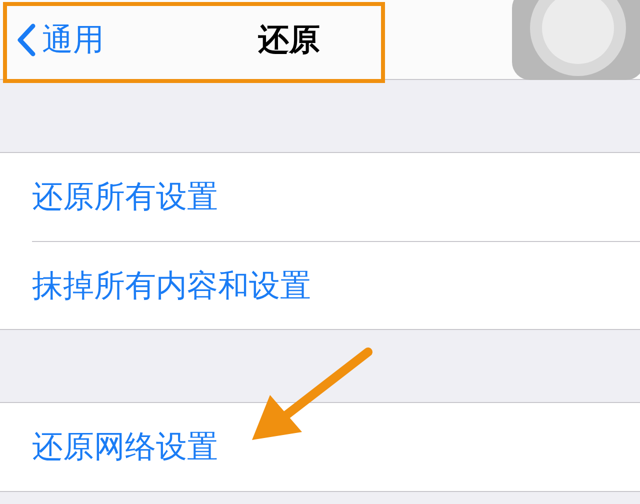 This screenshot has width=640, height=504. What do you see at coordinates (289, 40) in the screenshot?
I see `page-title: 还原` at bounding box center [289, 40].